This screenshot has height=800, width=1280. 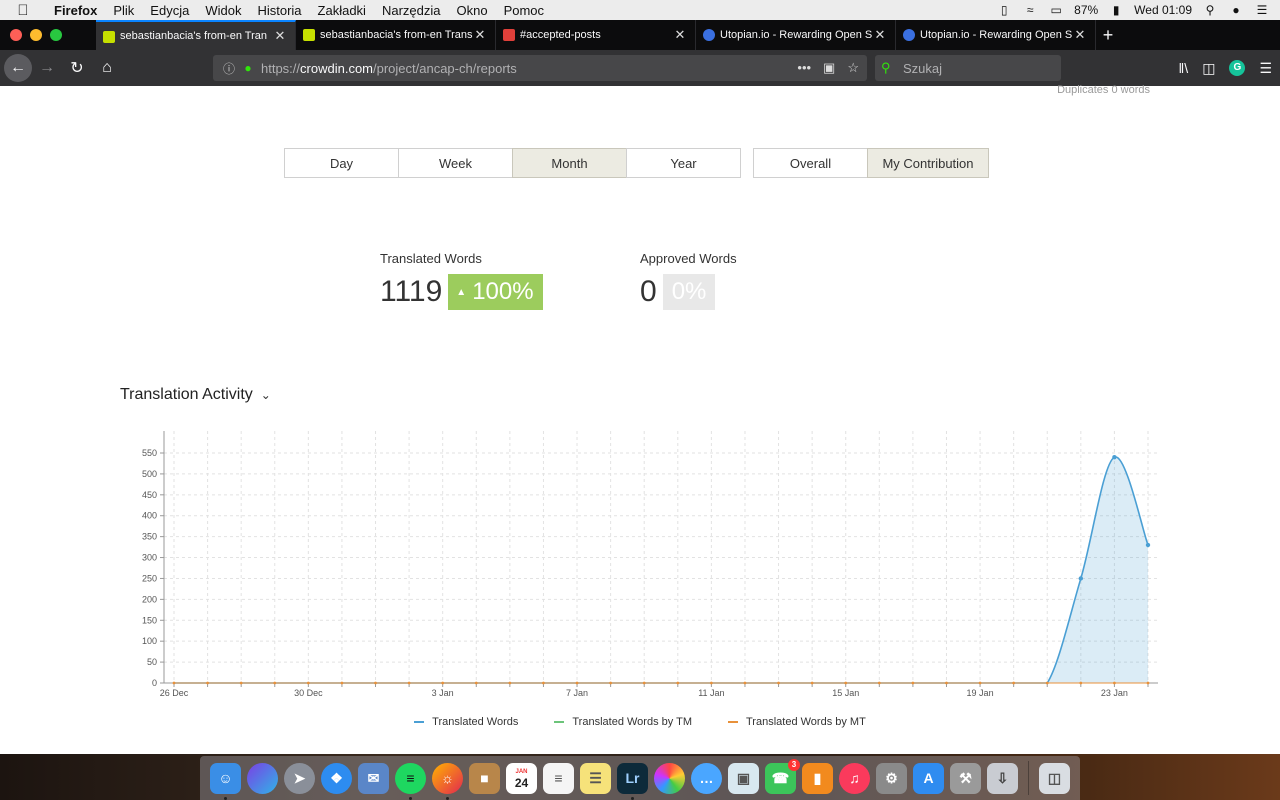 I want to click on downloads-icon: ⇩, so click(x=1002, y=778).